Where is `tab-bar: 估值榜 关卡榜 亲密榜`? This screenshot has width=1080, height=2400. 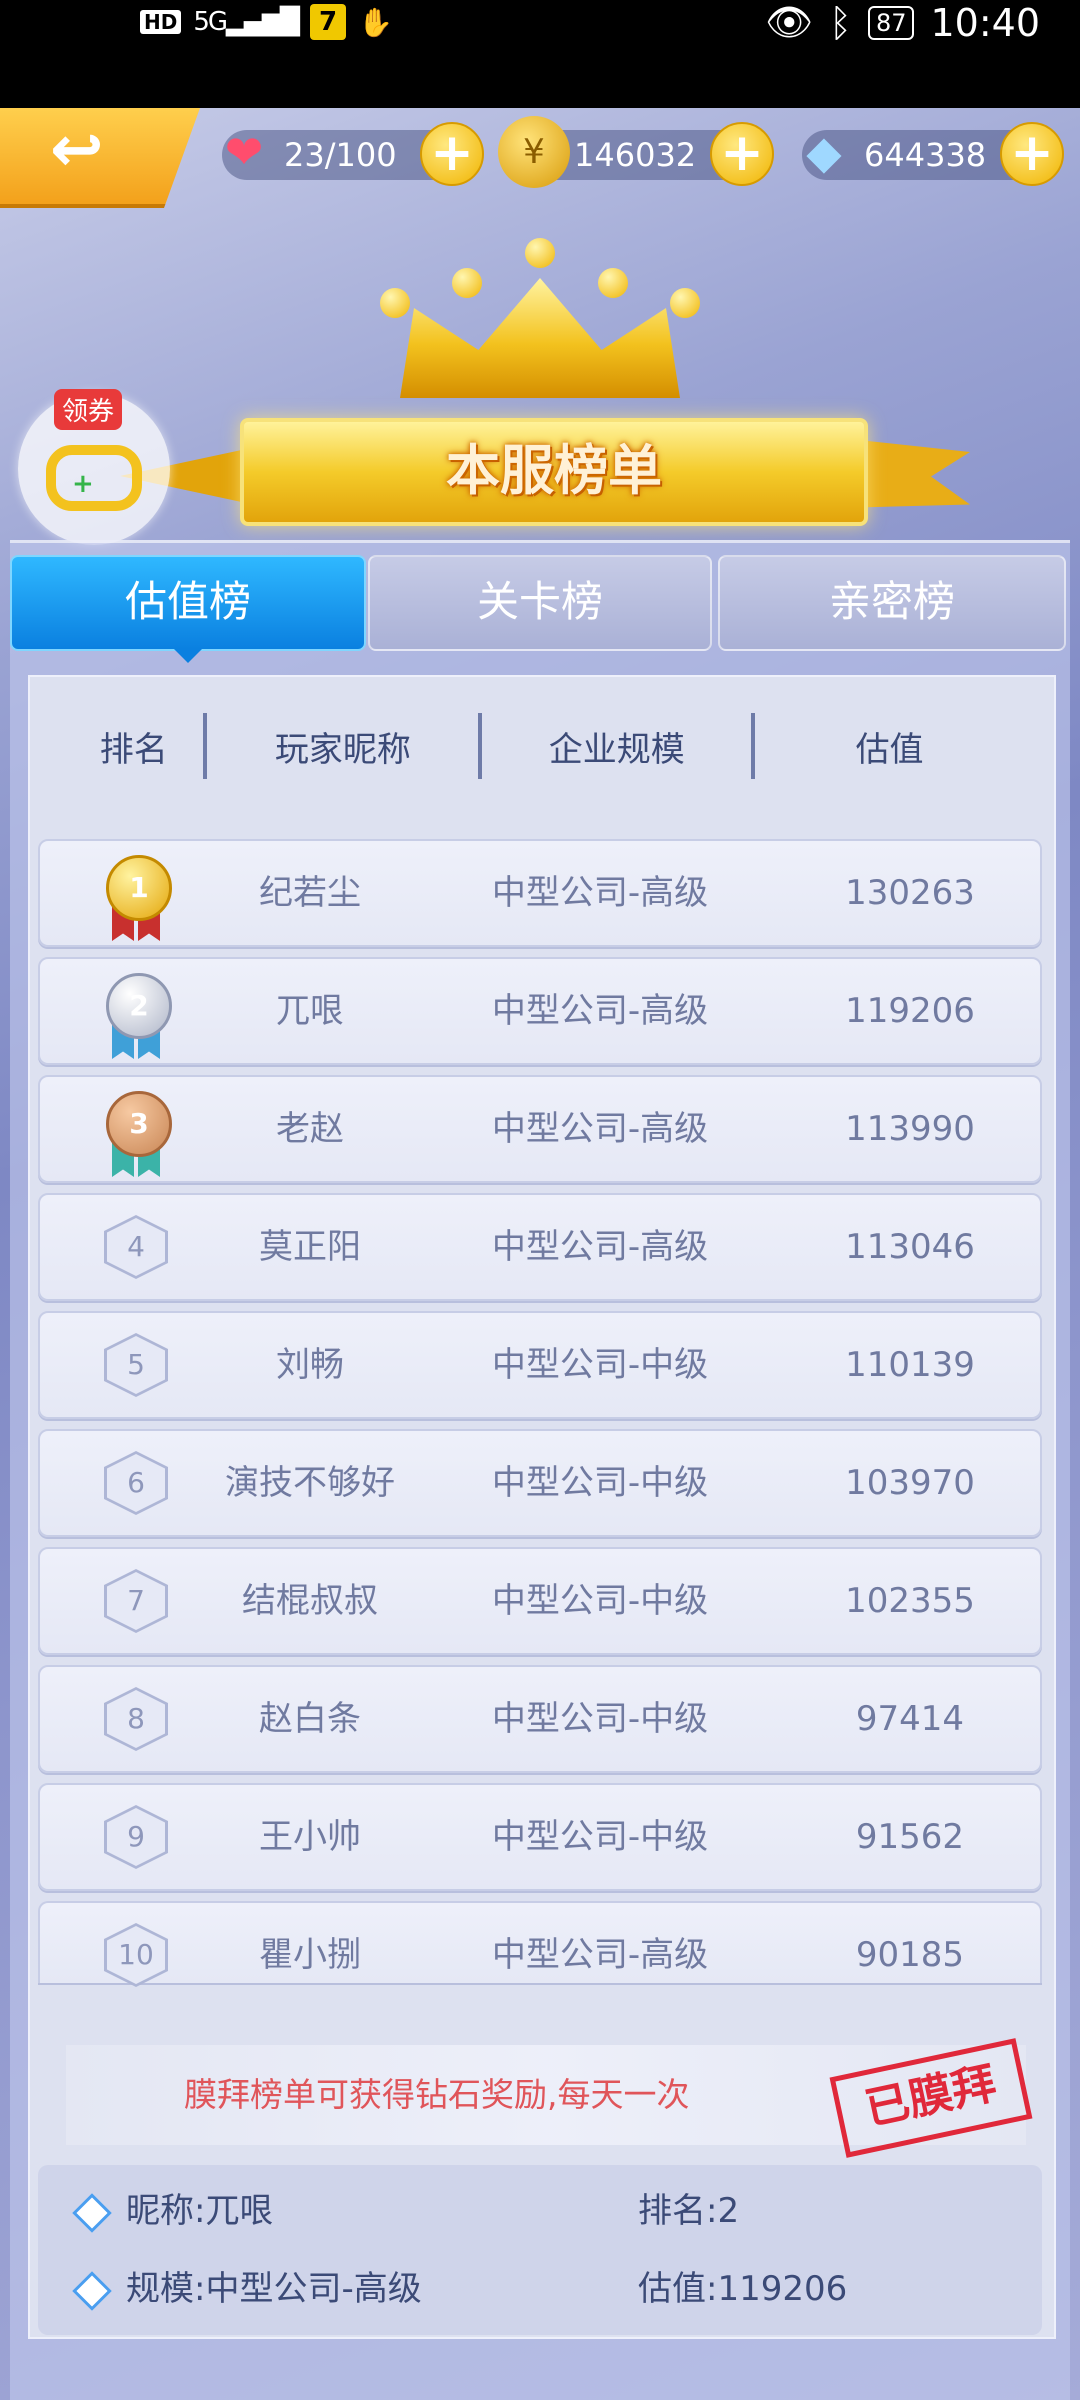 tab-bar: 估值榜 关卡榜 亲密榜 is located at coordinates (540, 609).